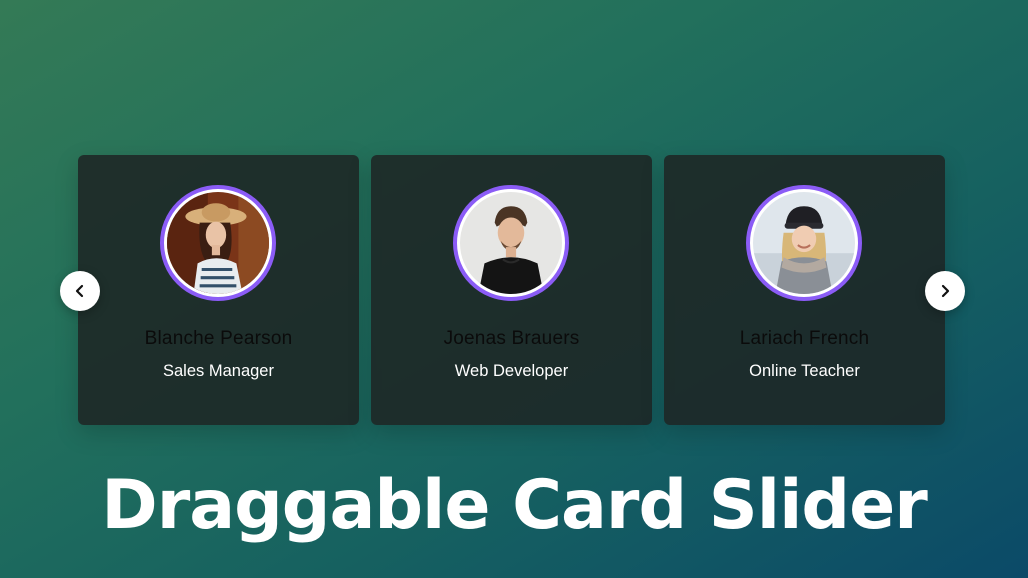 This screenshot has height=578, width=1028. Describe the element at coordinates (804, 338) in the screenshot. I see `card-name: Lariach French` at that location.